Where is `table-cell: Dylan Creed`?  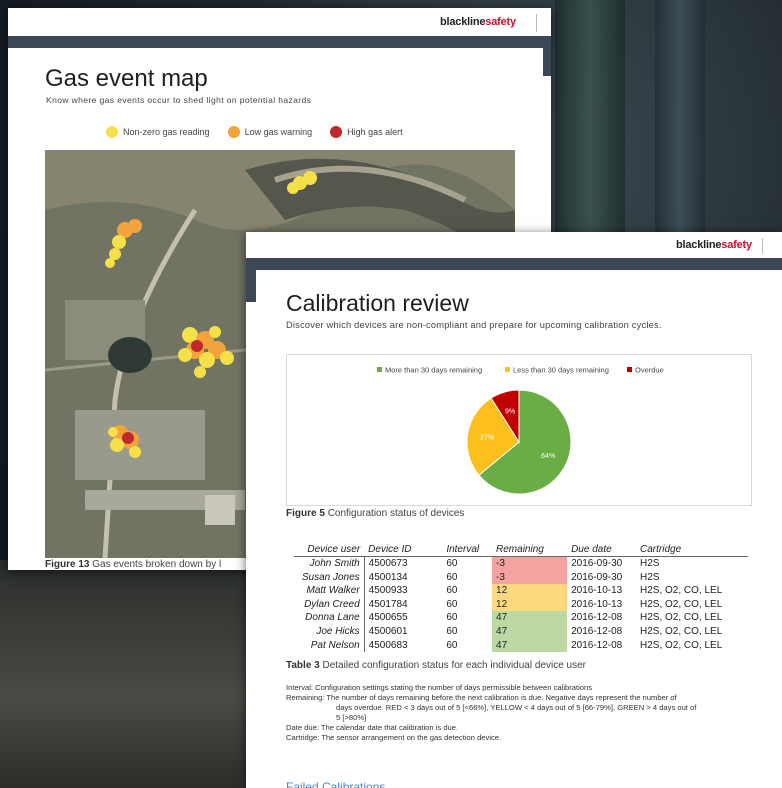 table-cell: Dylan Creed is located at coordinates (329, 604).